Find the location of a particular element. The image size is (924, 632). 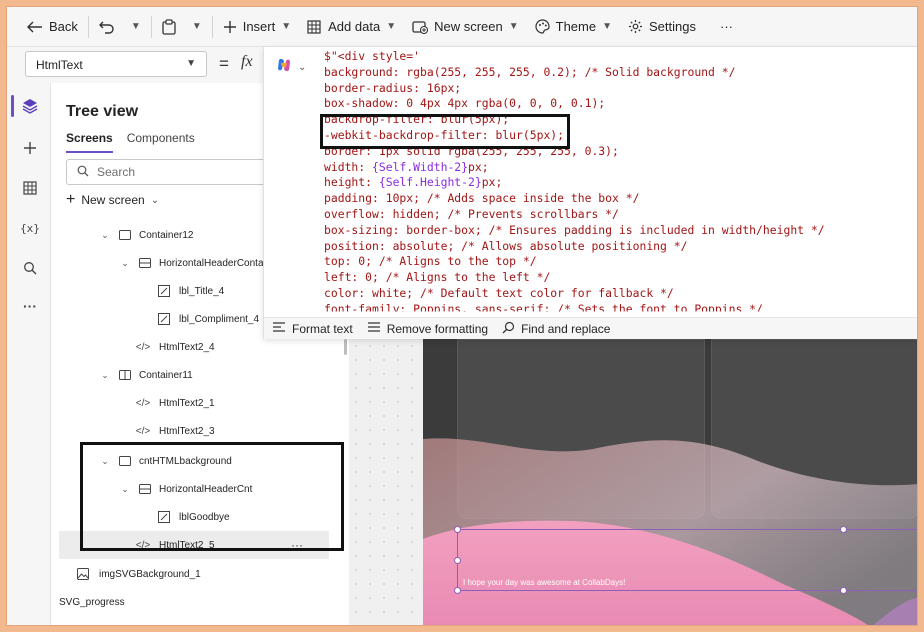

fx-icon: fx is located at coordinates (247, 61).